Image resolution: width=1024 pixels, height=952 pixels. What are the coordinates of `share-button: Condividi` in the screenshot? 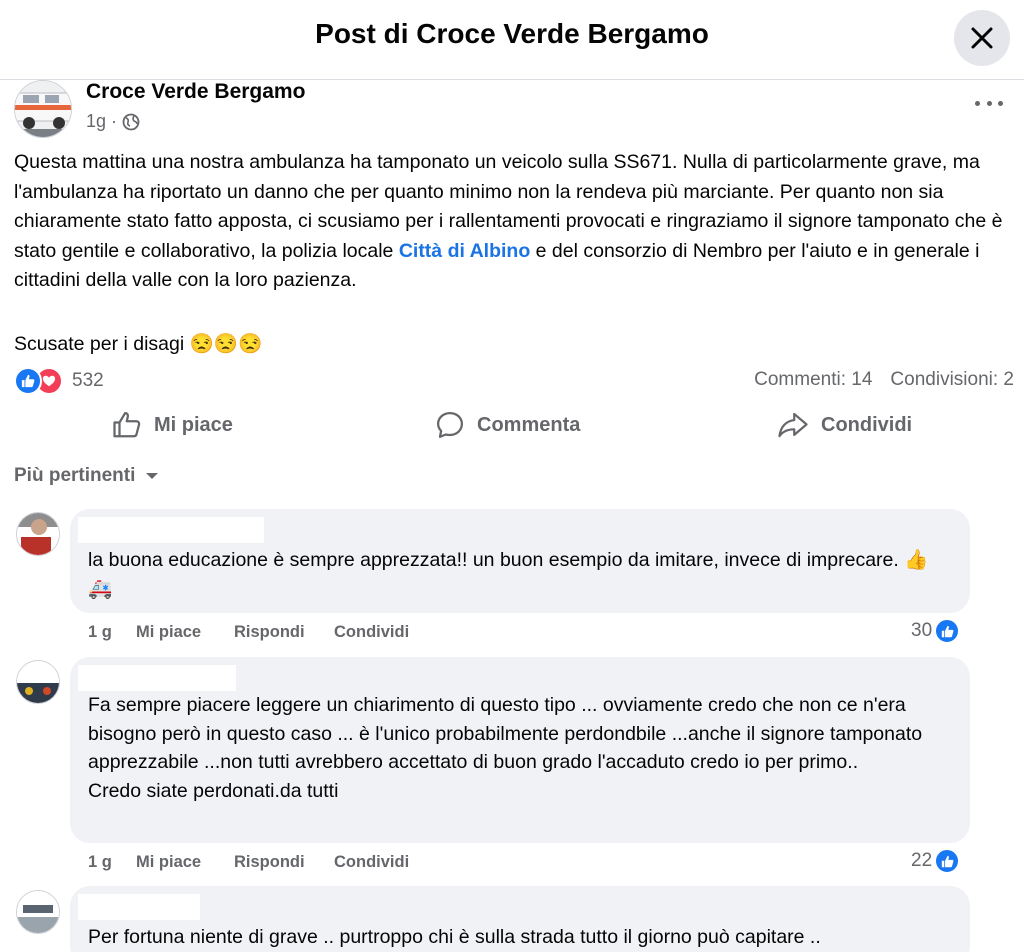 It's located at (844, 425).